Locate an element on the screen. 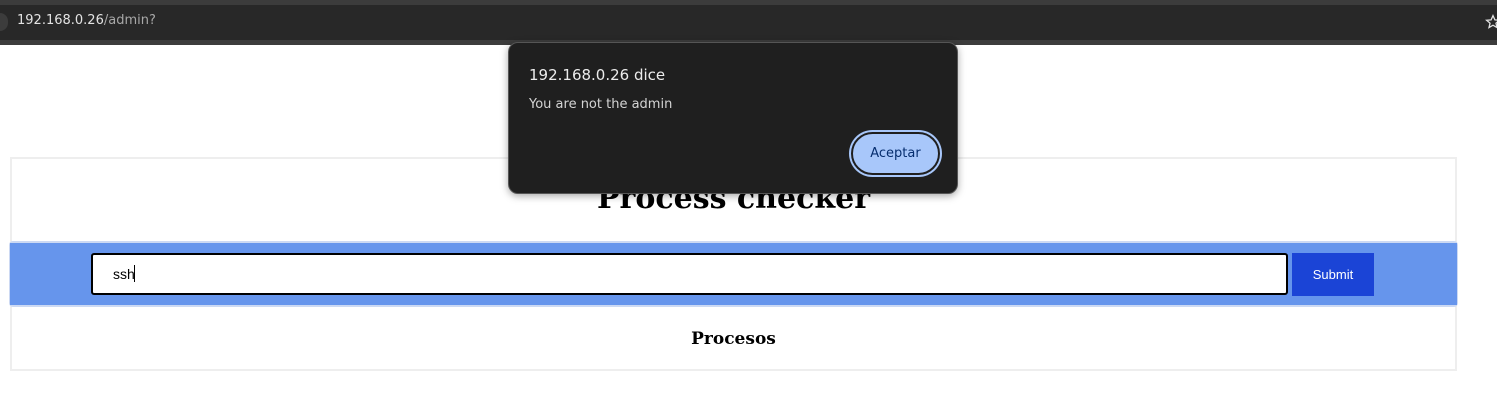 The width and height of the screenshot is (1497, 400). url-path: /admin? is located at coordinates (129, 20).